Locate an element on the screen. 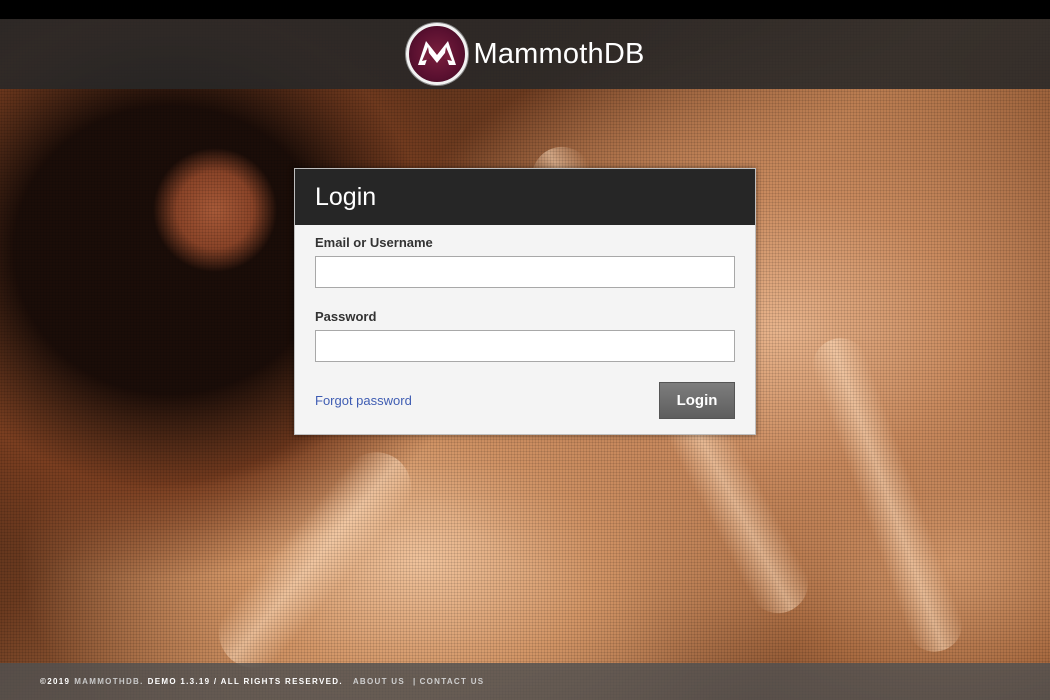  login-panel-header: Login is located at coordinates (525, 197).